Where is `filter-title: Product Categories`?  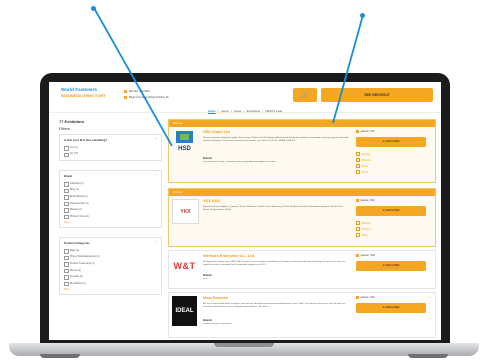 filter-title: Product Categories is located at coordinates (110, 242).